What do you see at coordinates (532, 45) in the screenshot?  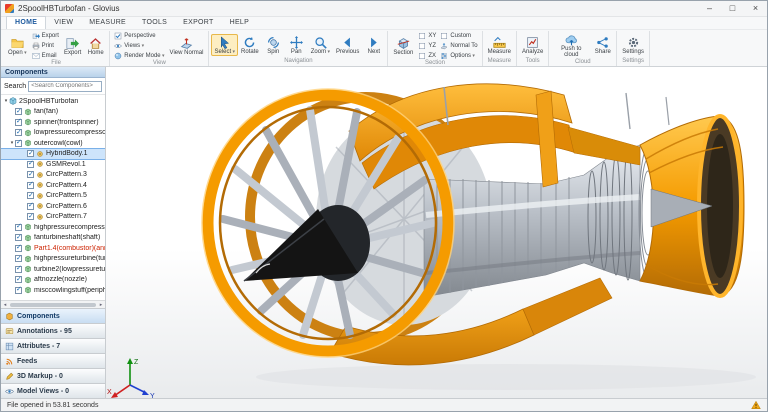 I see `ribbon-button-analyze: Analyze` at bounding box center [532, 45].